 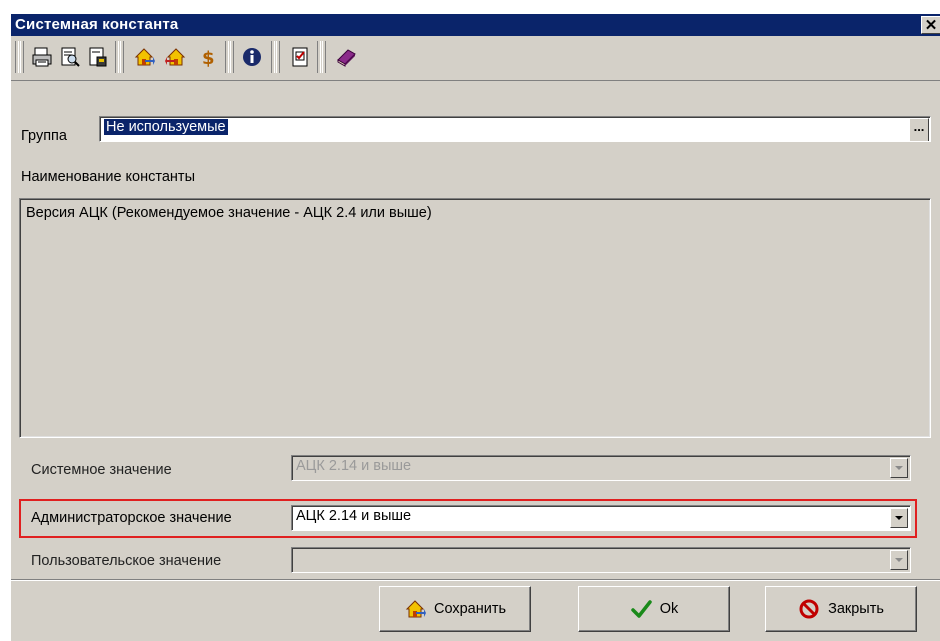 What do you see at coordinates (601, 468) in the screenshot?
I see `system-value-select: АЦК 2.14 и выше` at bounding box center [601, 468].